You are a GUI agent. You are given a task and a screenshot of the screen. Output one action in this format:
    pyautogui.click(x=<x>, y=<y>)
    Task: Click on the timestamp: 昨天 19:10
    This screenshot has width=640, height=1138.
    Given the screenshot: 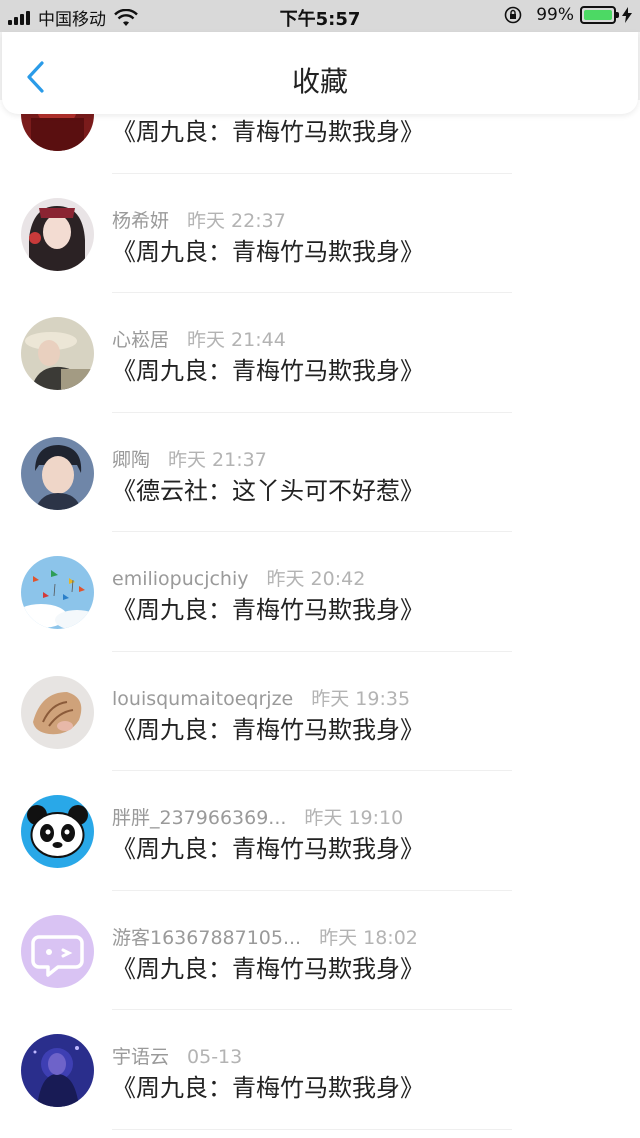 What is the action you would take?
    pyautogui.click(x=354, y=818)
    